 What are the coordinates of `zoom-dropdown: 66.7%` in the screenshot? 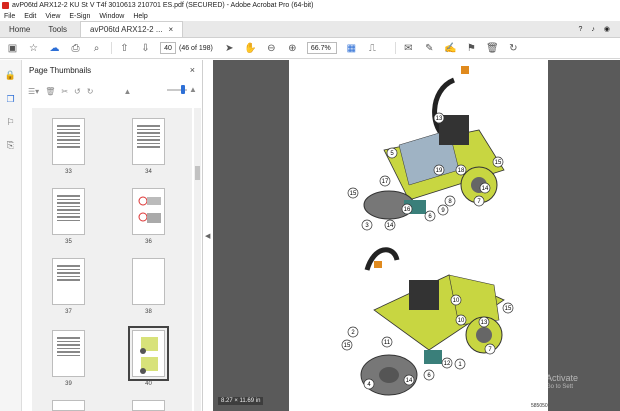 It's located at (321, 48).